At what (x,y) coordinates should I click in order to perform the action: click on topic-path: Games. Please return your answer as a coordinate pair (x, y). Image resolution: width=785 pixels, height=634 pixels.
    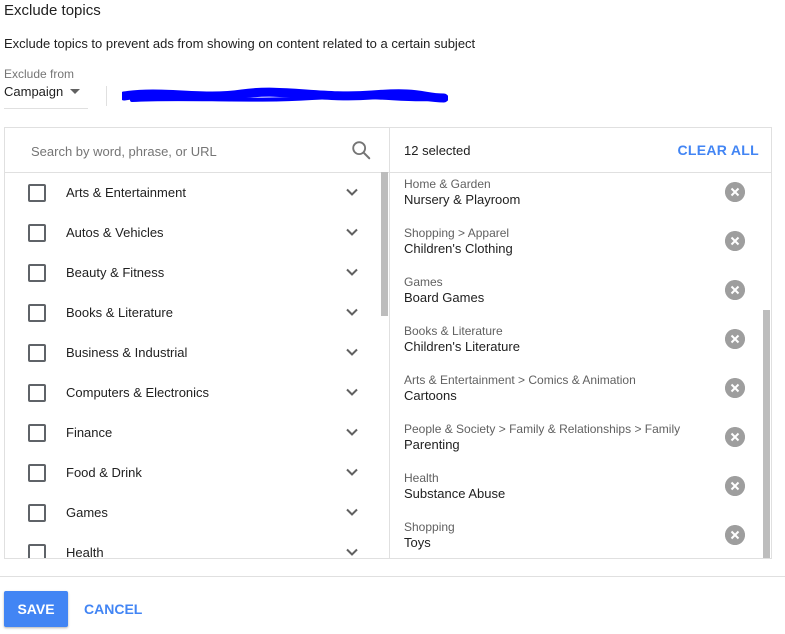
    Looking at the image, I should click on (423, 282).